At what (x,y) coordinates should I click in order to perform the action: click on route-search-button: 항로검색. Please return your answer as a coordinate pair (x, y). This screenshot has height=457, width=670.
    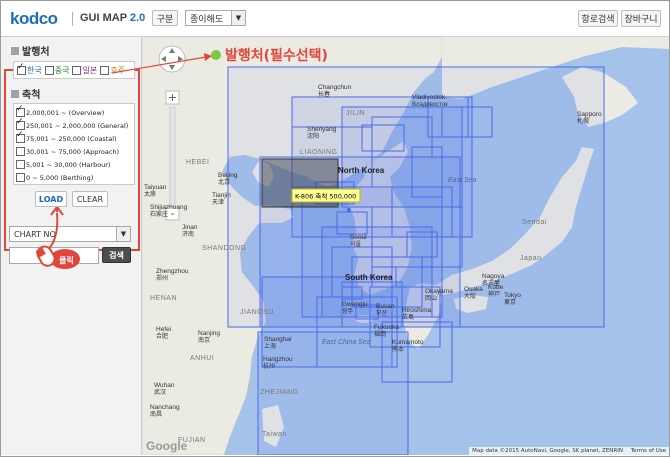
    Looking at the image, I should click on (598, 18).